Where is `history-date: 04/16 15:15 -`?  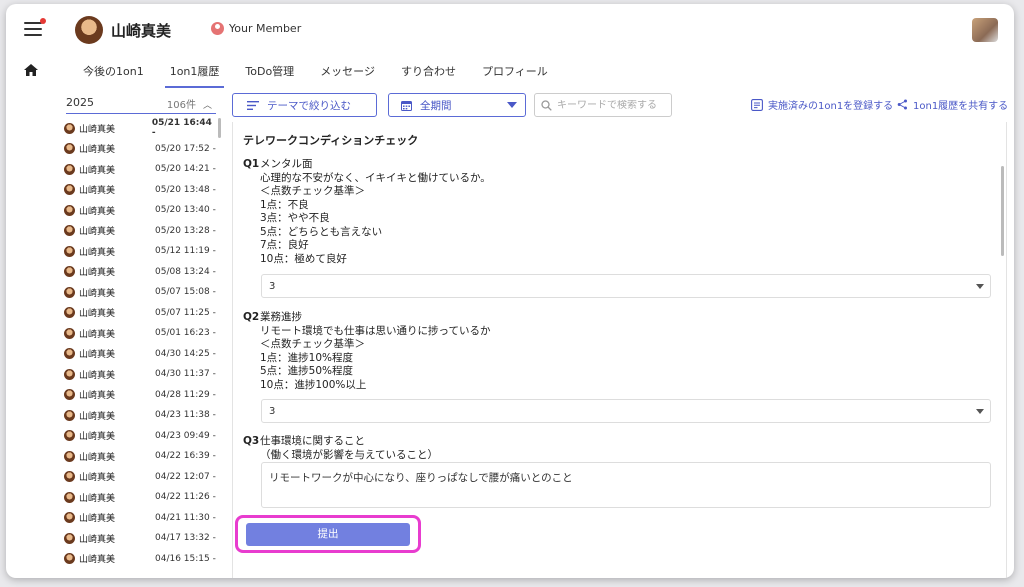 history-date: 04/16 15:15 - is located at coordinates (185, 558).